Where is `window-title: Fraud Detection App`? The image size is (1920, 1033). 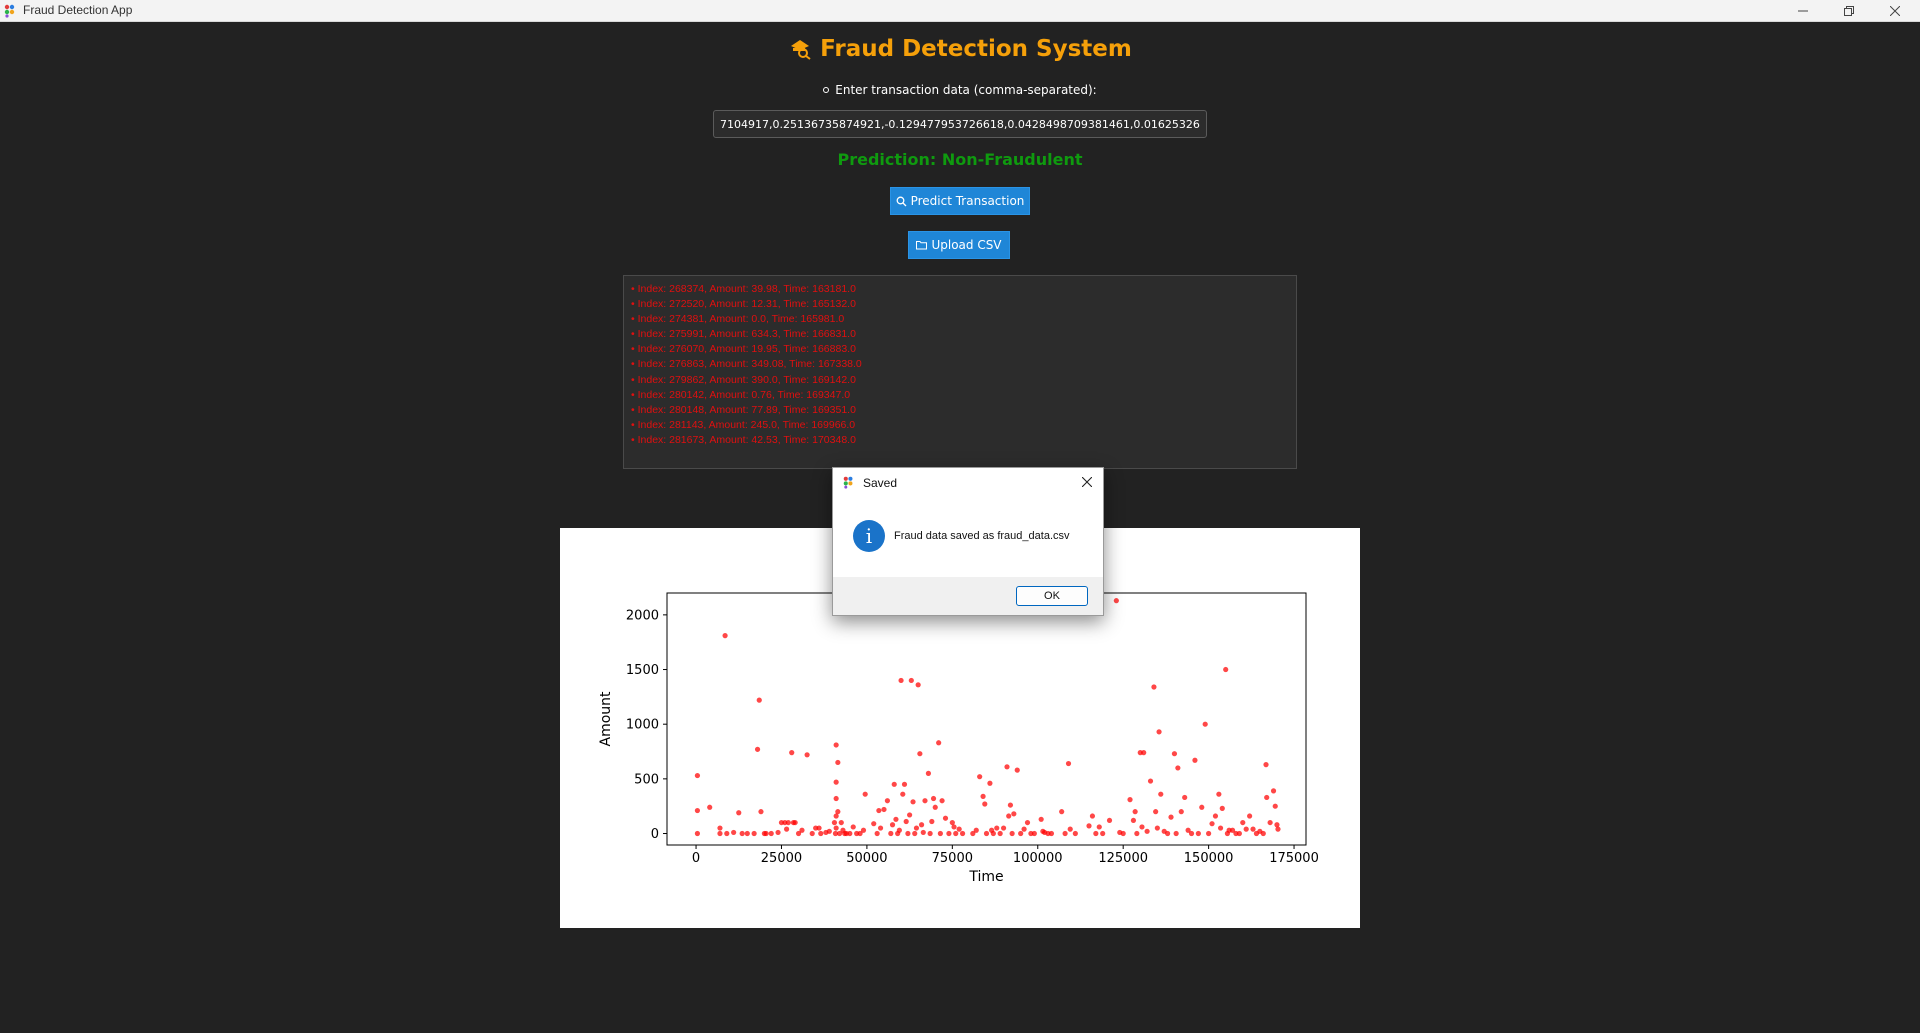 window-title: Fraud Detection App is located at coordinates (78, 10).